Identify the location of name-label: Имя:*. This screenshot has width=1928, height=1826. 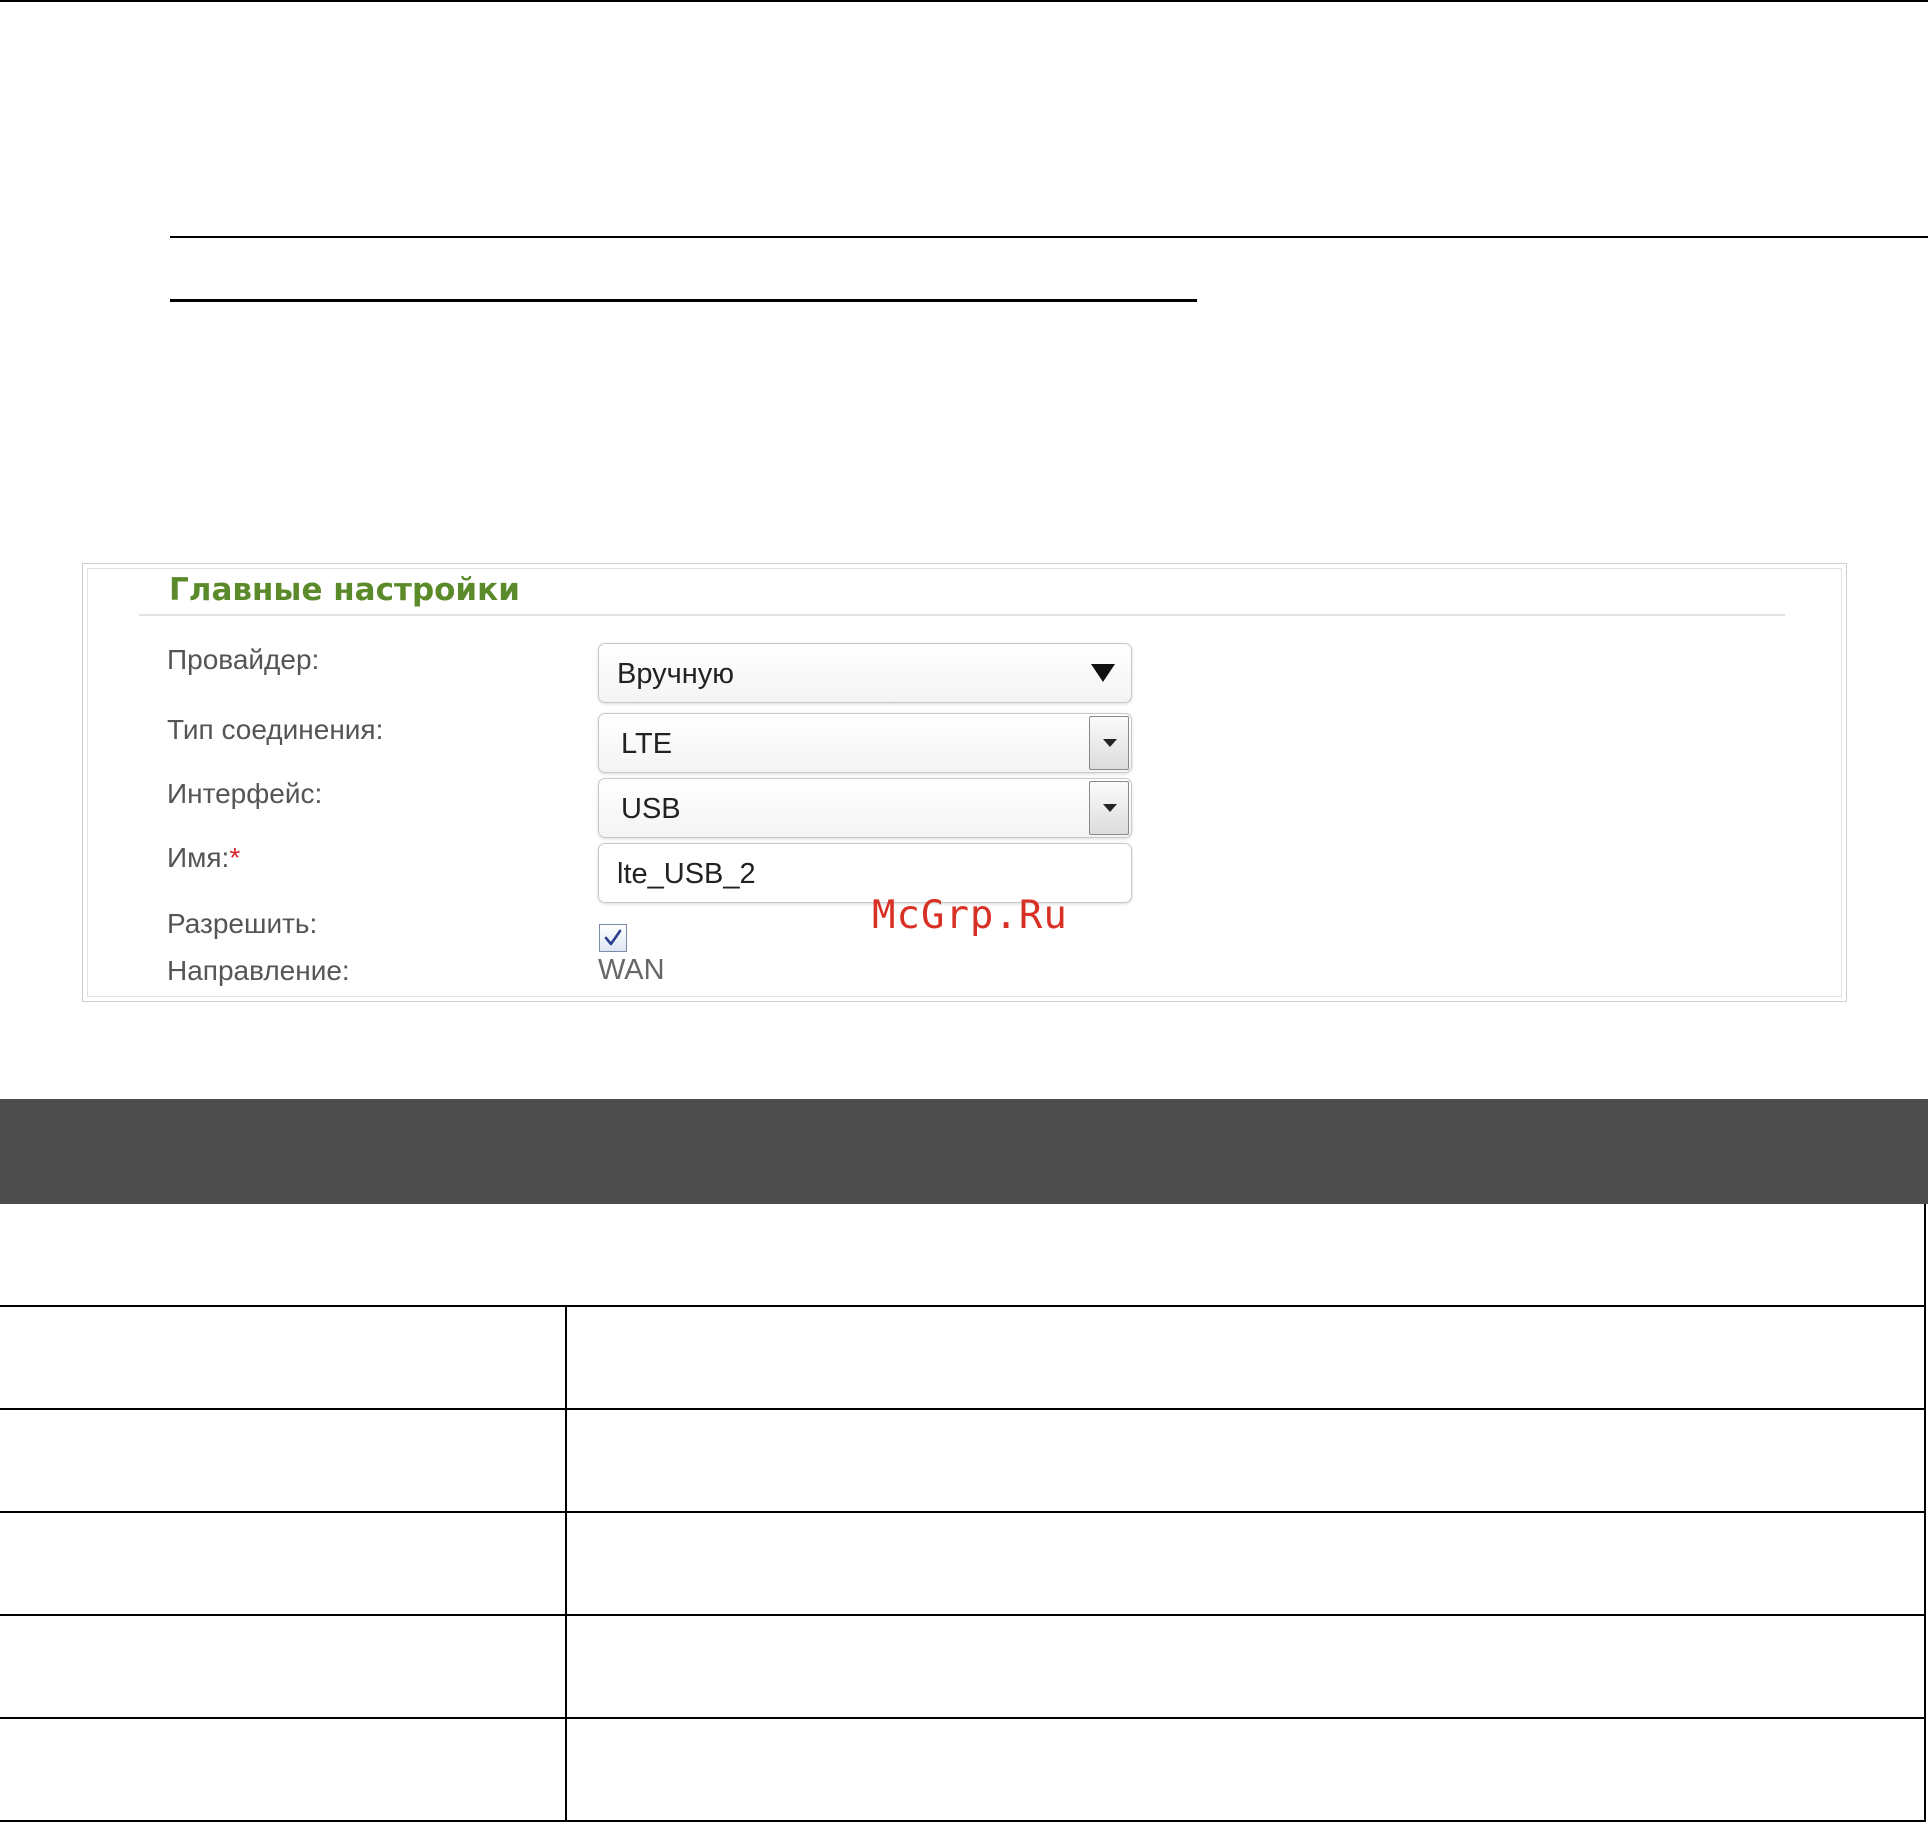
(203, 858).